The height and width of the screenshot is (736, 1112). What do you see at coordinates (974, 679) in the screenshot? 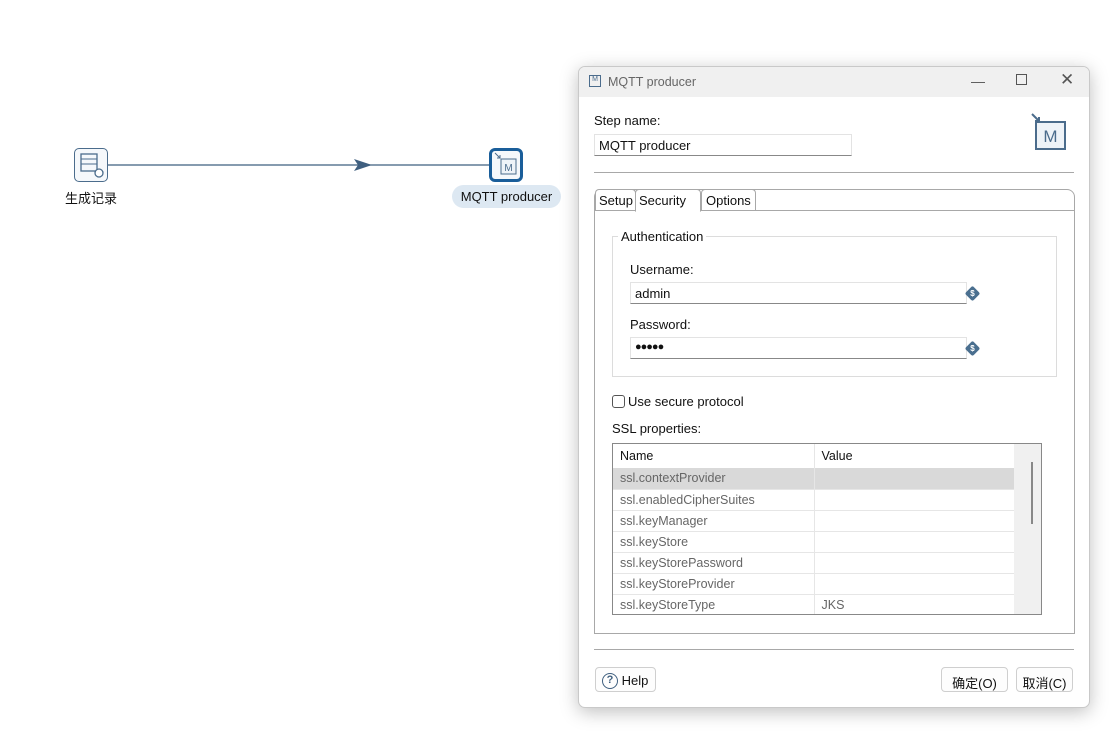
I see `ok-button: 确定(O)` at bounding box center [974, 679].